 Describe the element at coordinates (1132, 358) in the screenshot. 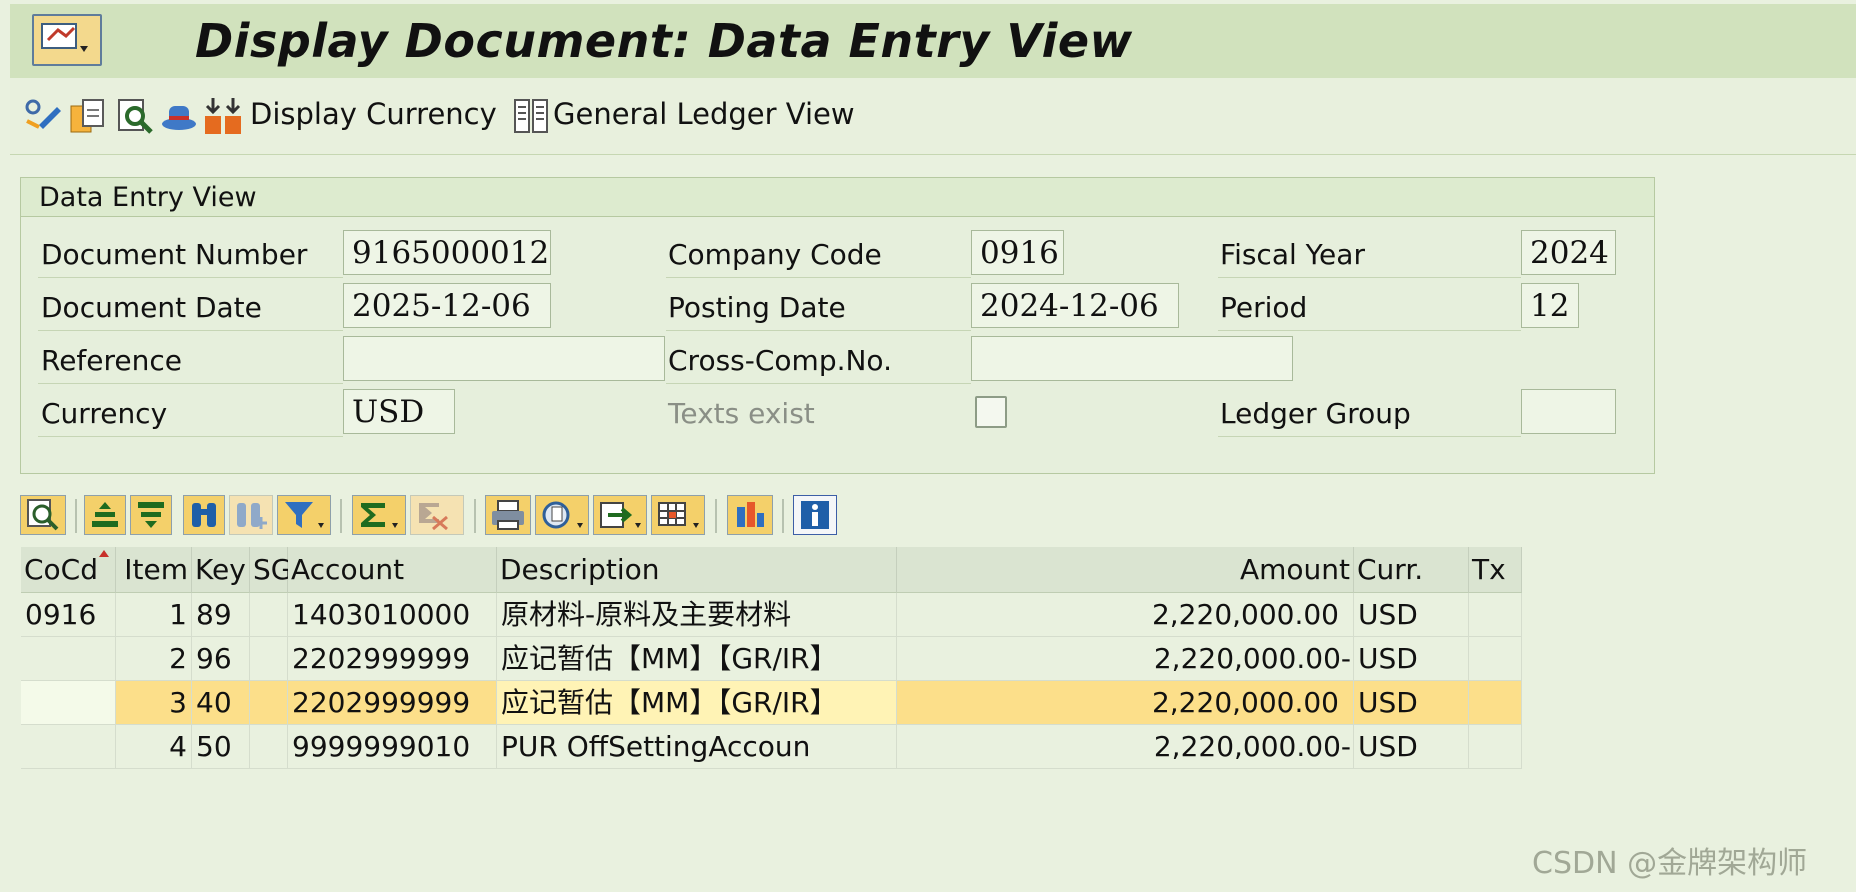

I see `cross-comp-no-field` at that location.